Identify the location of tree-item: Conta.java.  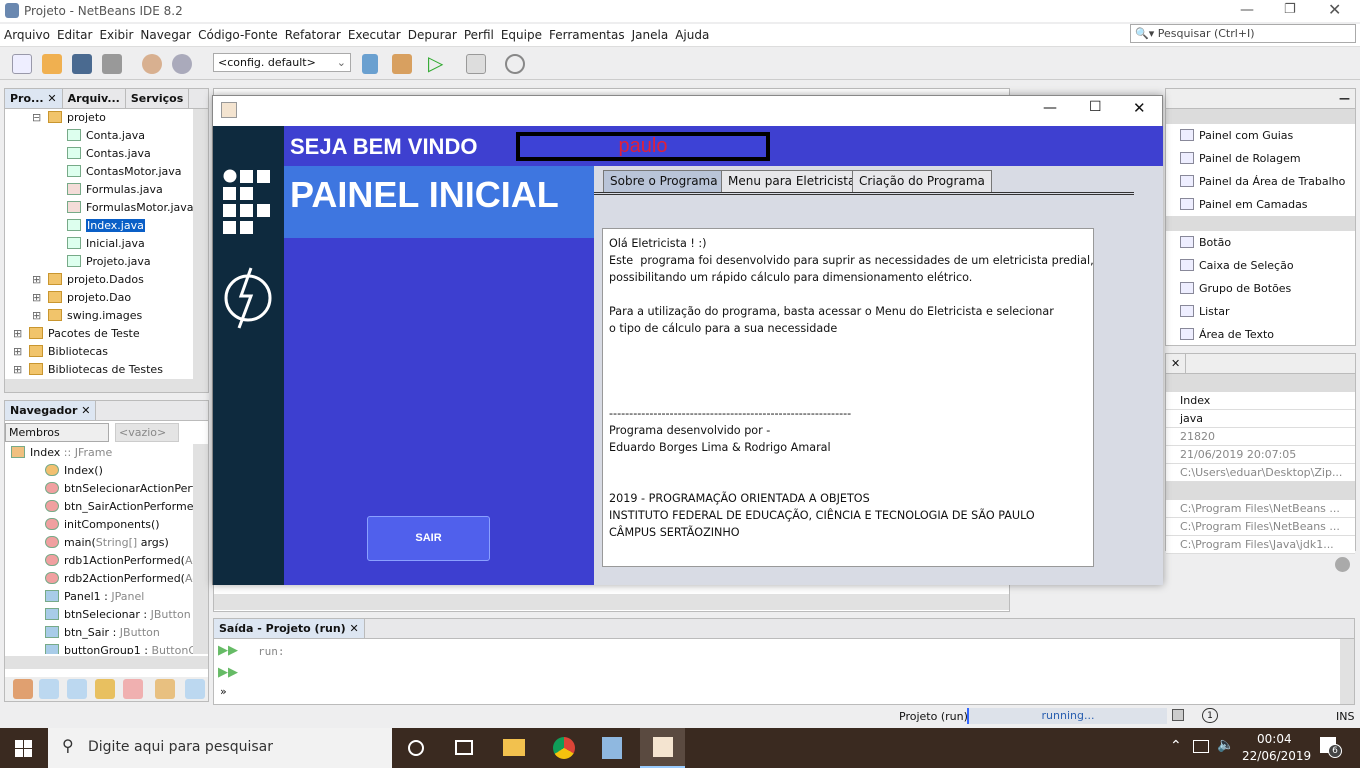
(99, 136).